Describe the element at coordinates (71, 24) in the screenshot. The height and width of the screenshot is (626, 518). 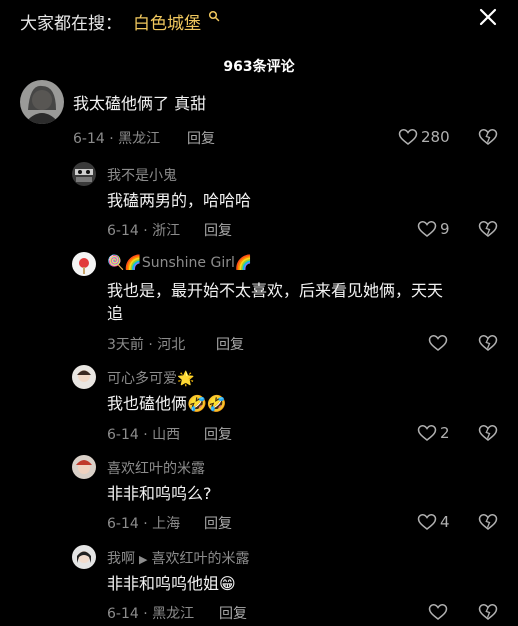
I see `search-suggestion-label: 大家都在搜：` at that location.